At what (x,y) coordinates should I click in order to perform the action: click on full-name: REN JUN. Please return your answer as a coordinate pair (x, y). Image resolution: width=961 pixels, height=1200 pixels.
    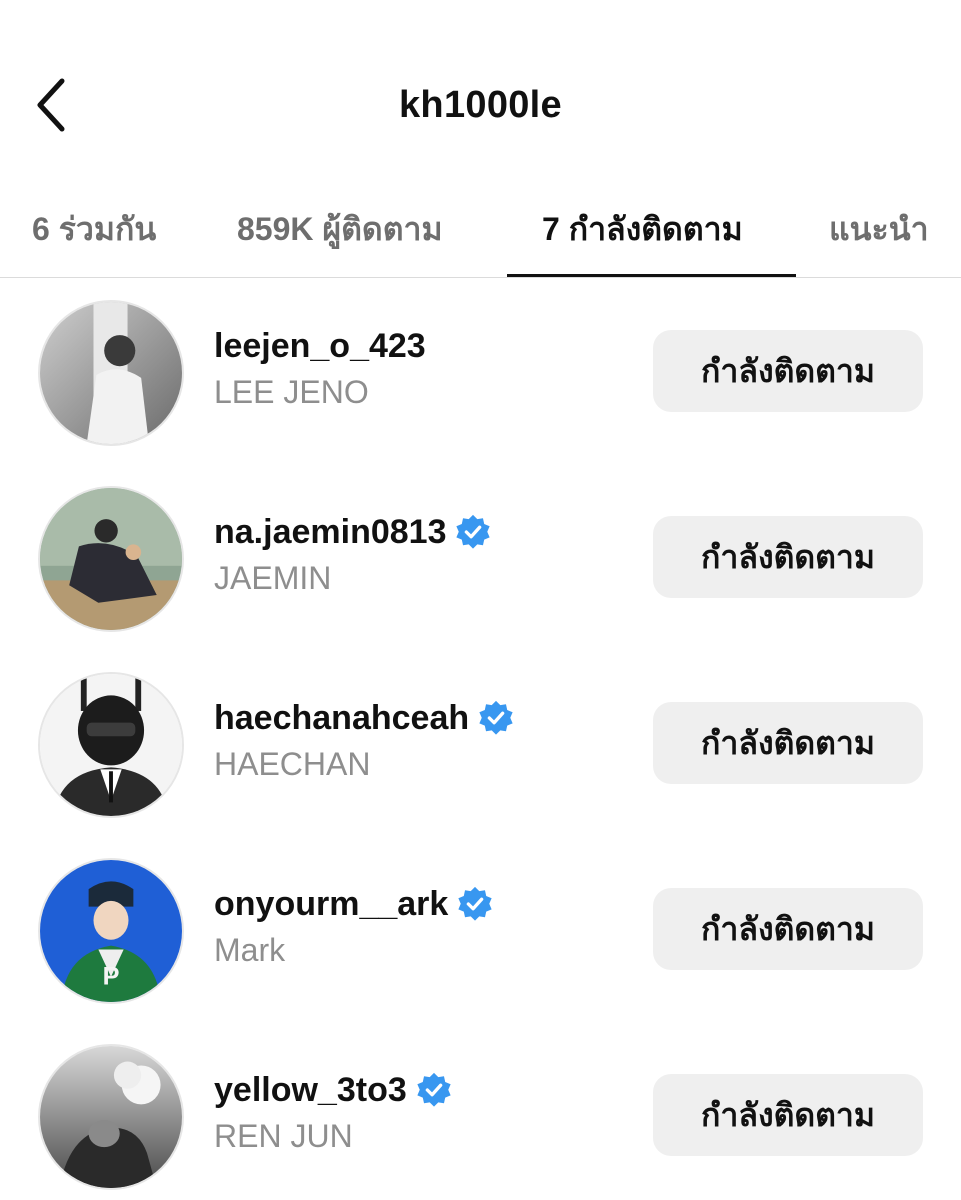
    Looking at the image, I should click on (283, 1136).